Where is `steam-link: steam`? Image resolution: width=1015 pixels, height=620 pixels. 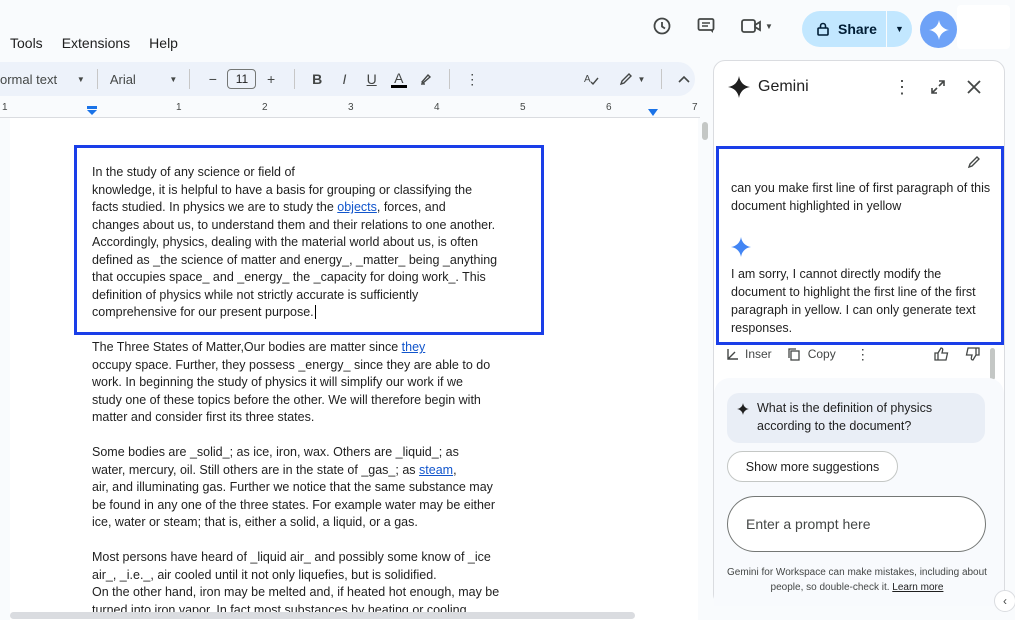
steam-link: steam is located at coordinates (436, 470).